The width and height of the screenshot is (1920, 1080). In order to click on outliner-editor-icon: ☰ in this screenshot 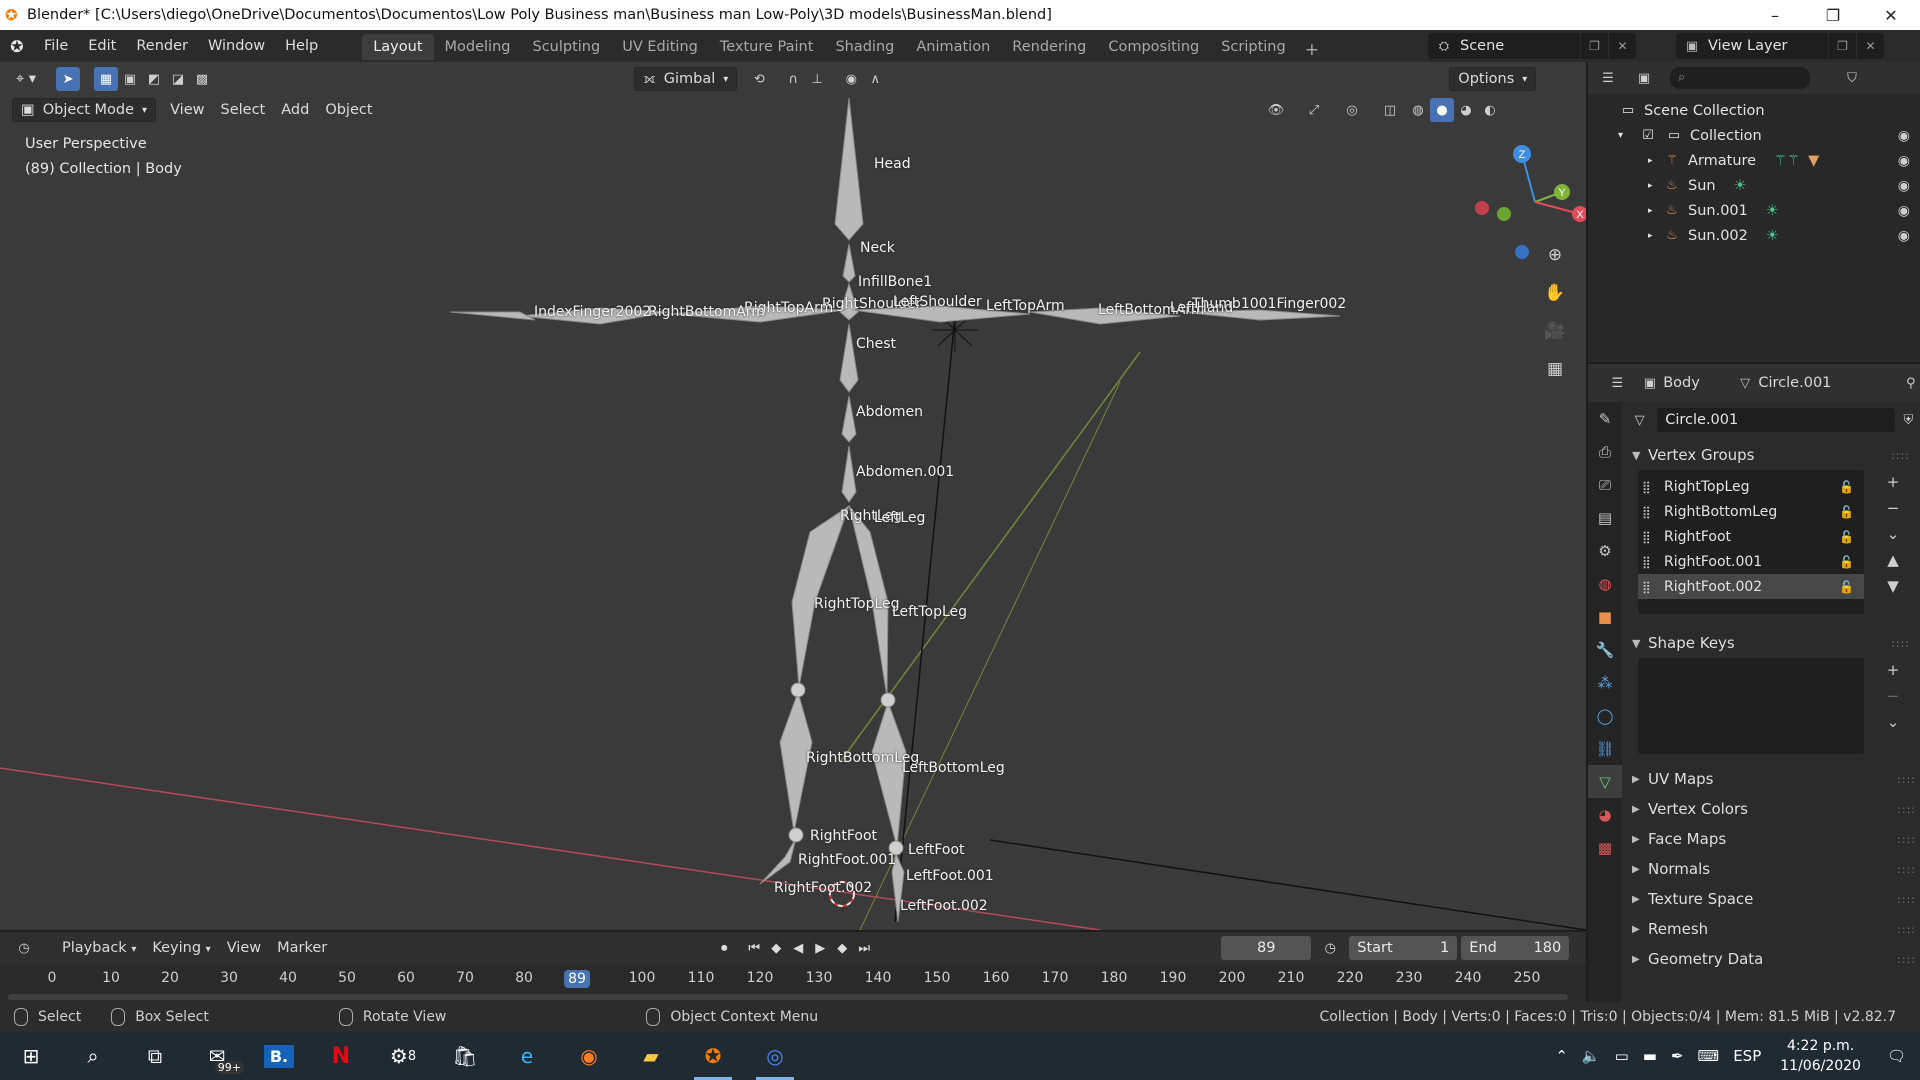, I will do `click(1608, 78)`.